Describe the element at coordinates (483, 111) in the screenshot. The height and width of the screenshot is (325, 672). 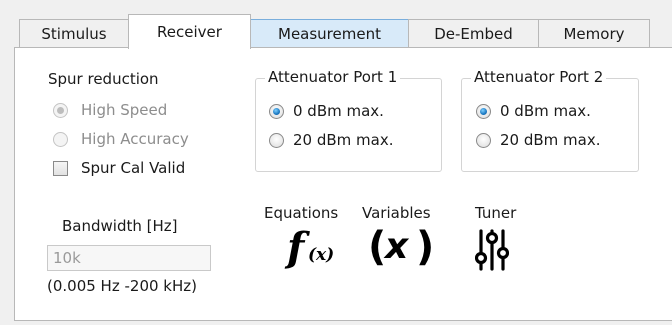
I see `port2-0dbm-radio` at that location.